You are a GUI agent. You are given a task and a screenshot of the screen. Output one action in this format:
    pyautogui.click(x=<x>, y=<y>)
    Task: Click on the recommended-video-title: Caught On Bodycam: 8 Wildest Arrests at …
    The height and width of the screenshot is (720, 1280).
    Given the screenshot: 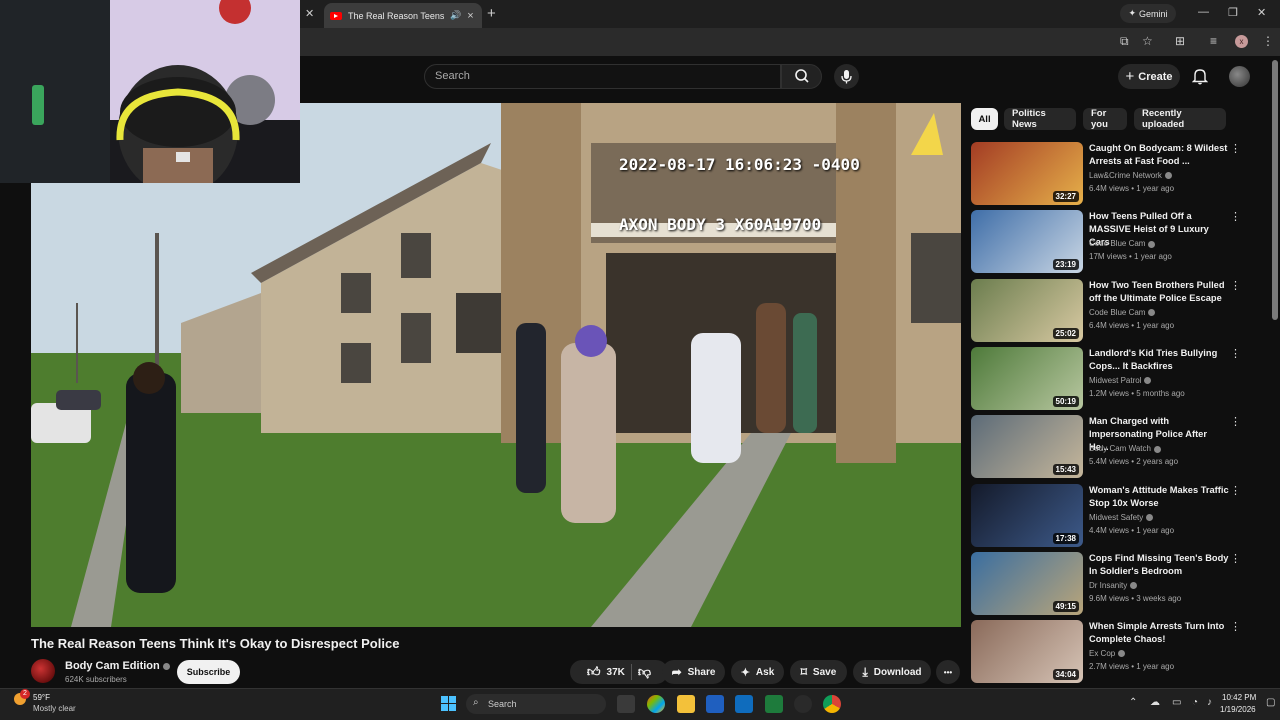 What is the action you would take?
    pyautogui.click(x=1159, y=155)
    